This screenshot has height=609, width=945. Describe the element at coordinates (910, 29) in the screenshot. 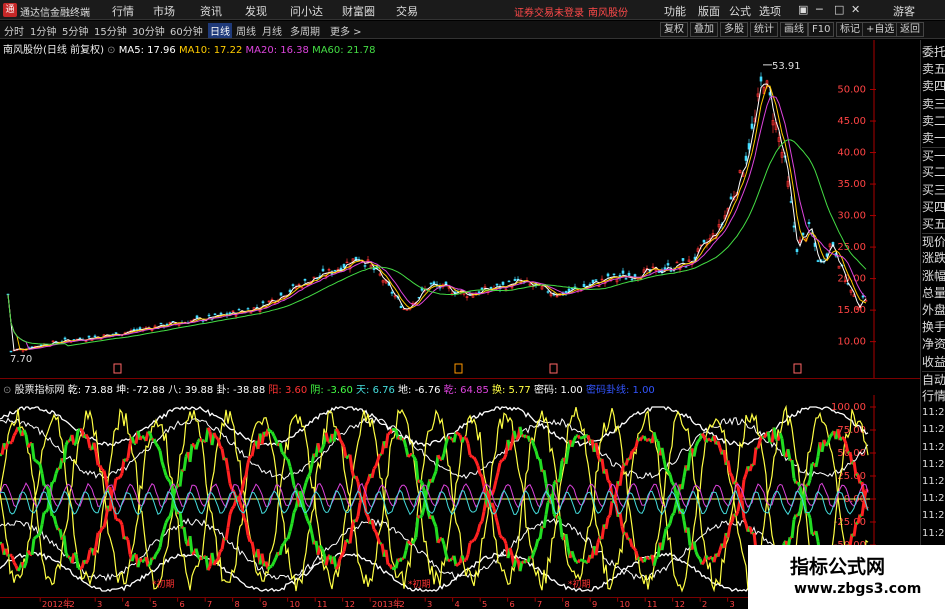

I see `back-button: 返回` at that location.